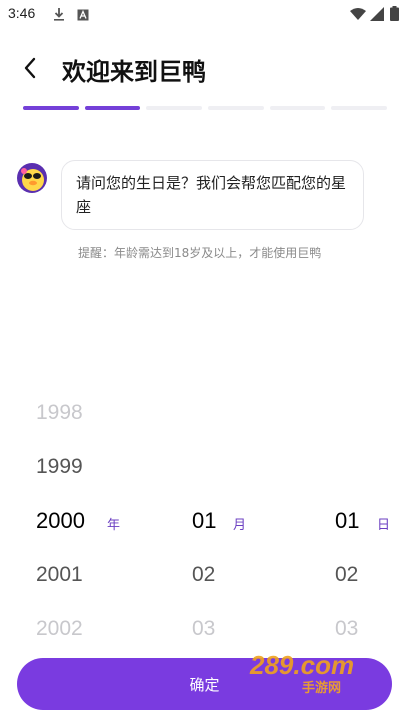 The height and width of the screenshot is (727, 409). What do you see at coordinates (59, 575) in the screenshot?
I see `picker-item: 2001` at bounding box center [59, 575].